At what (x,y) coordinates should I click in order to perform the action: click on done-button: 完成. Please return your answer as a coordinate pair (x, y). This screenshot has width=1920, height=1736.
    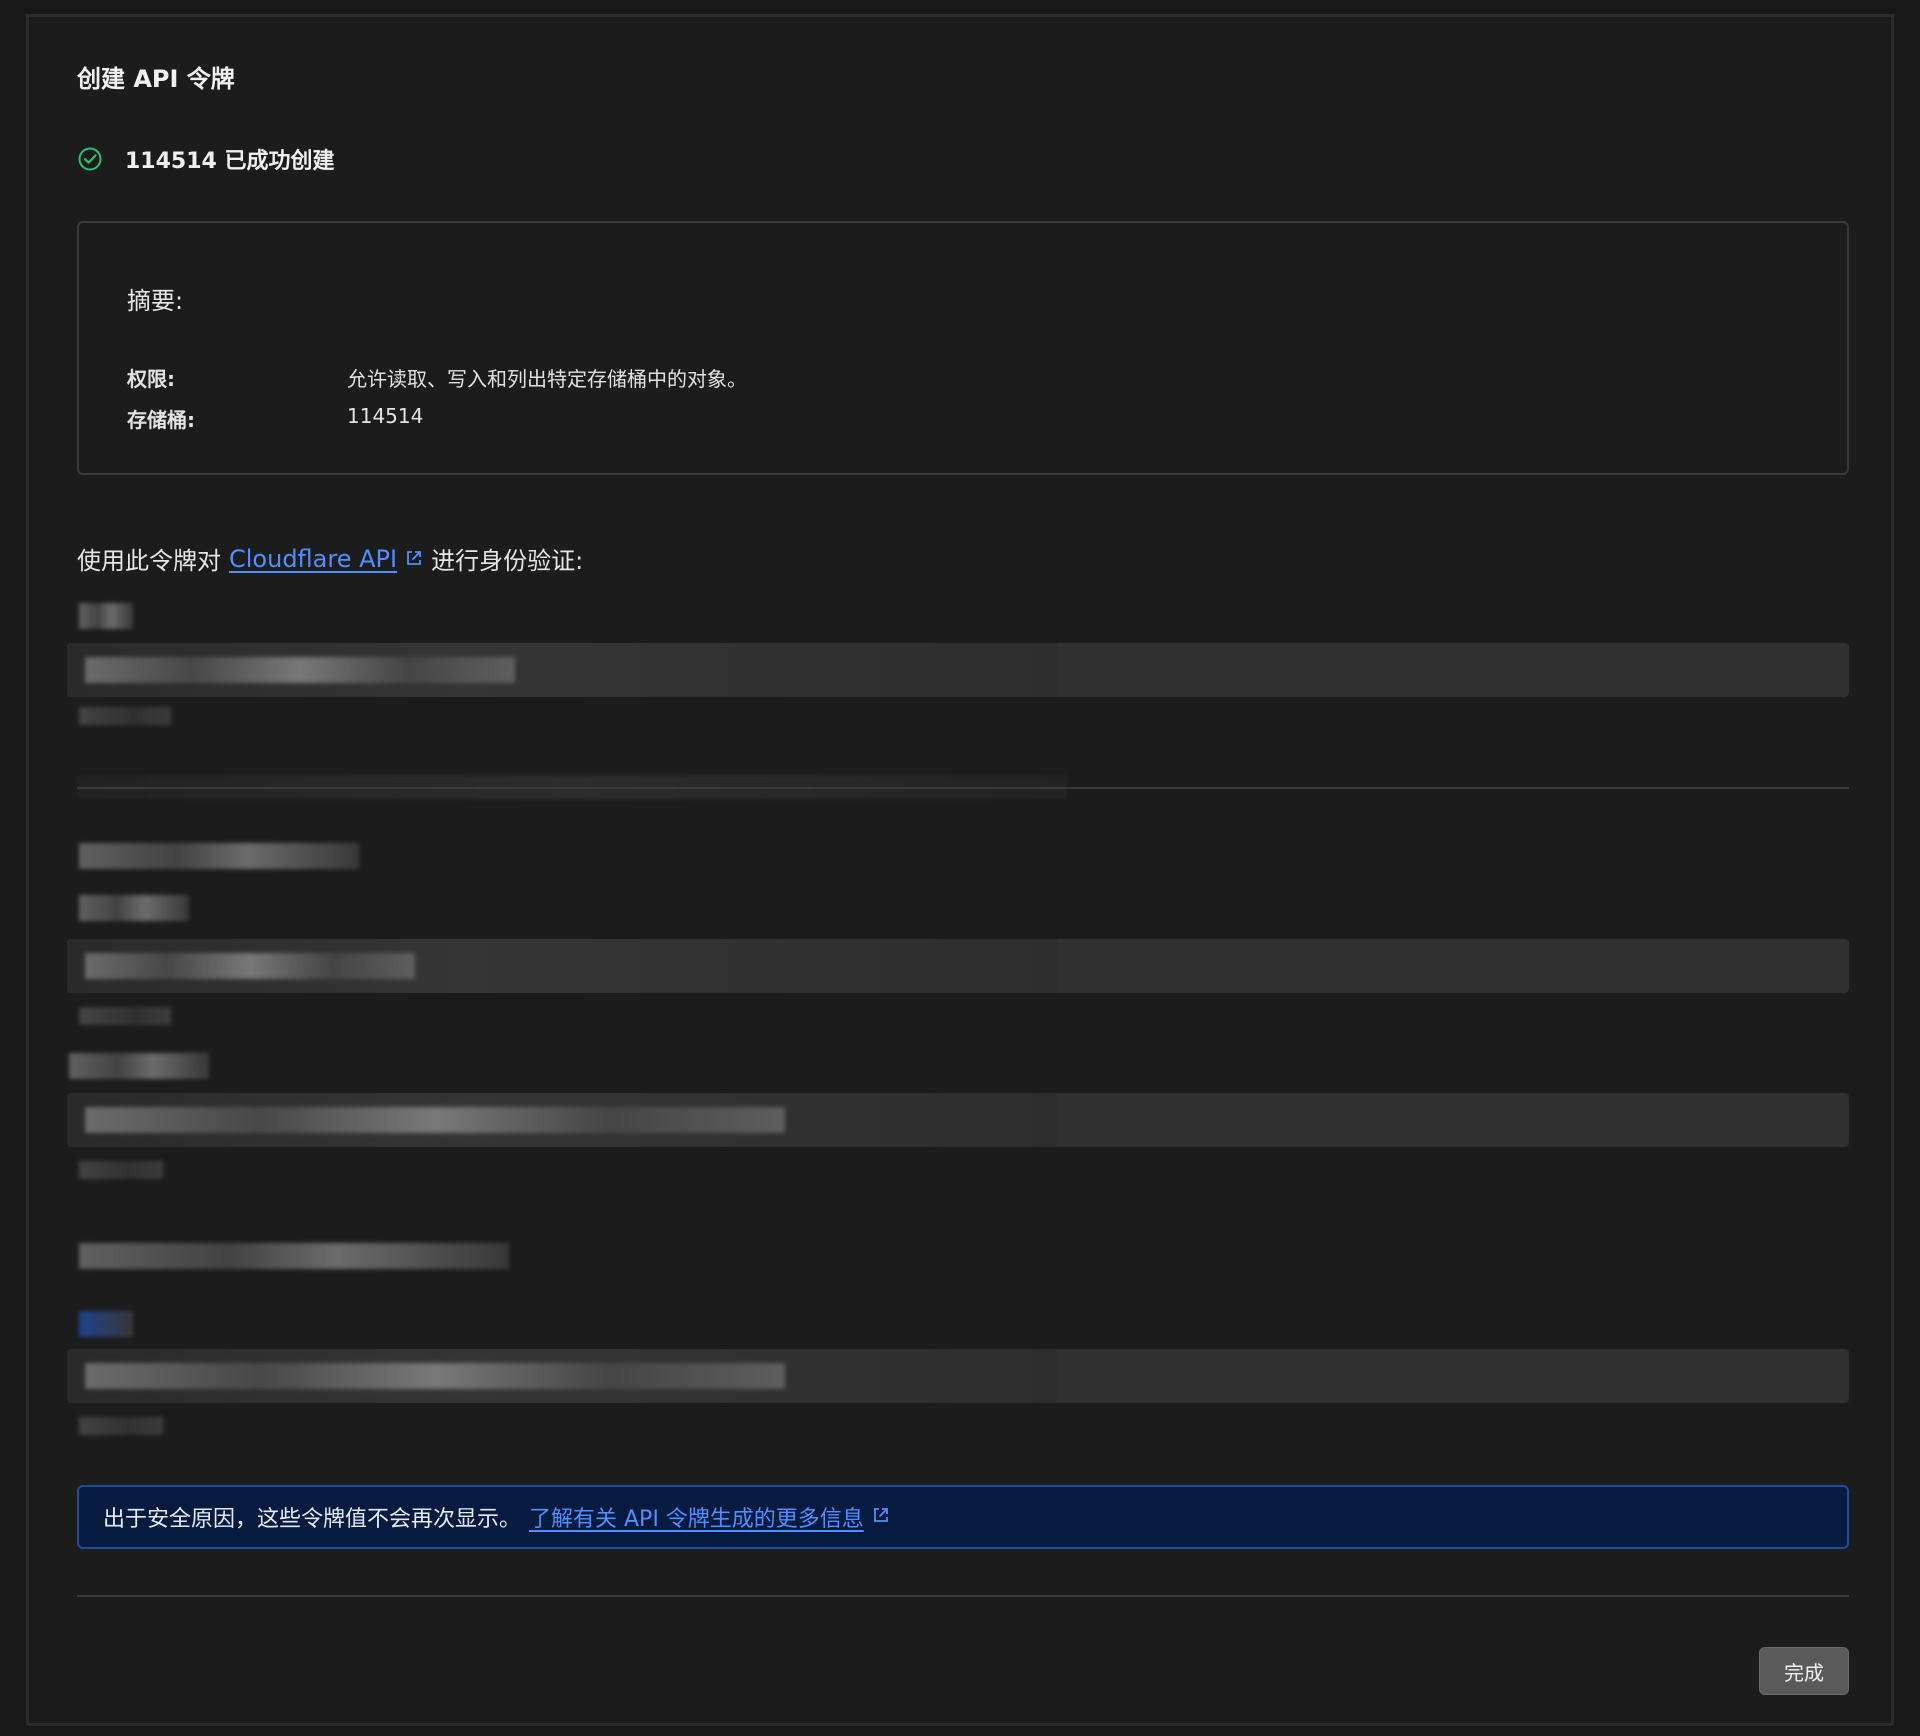
    Looking at the image, I should click on (1804, 1671).